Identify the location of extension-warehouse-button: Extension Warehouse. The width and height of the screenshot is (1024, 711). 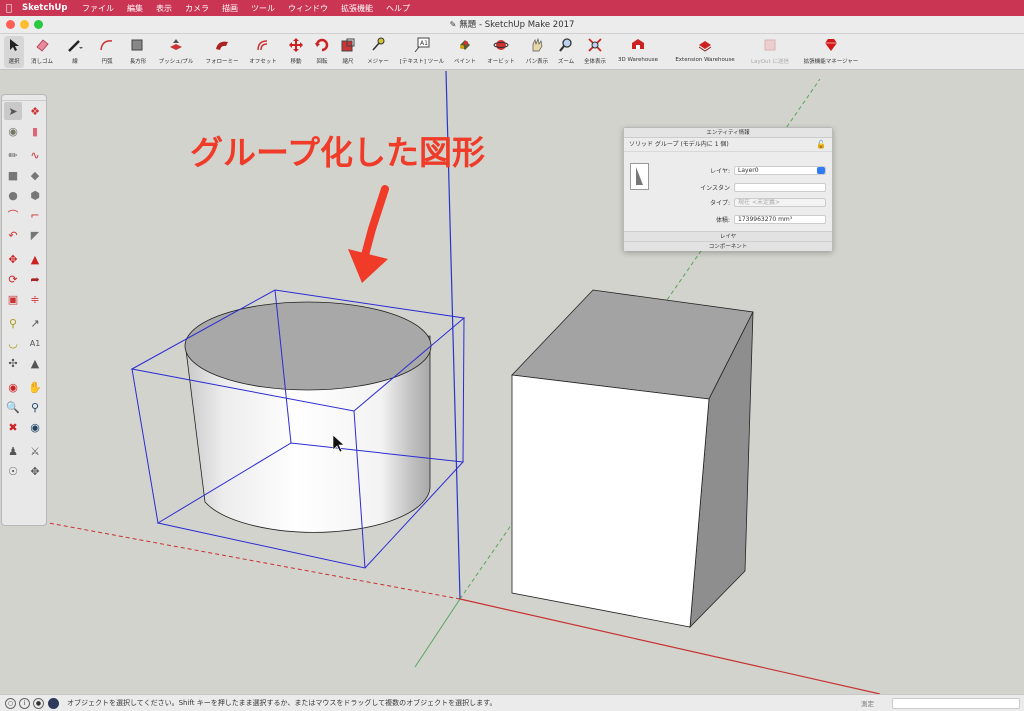
(705, 52).